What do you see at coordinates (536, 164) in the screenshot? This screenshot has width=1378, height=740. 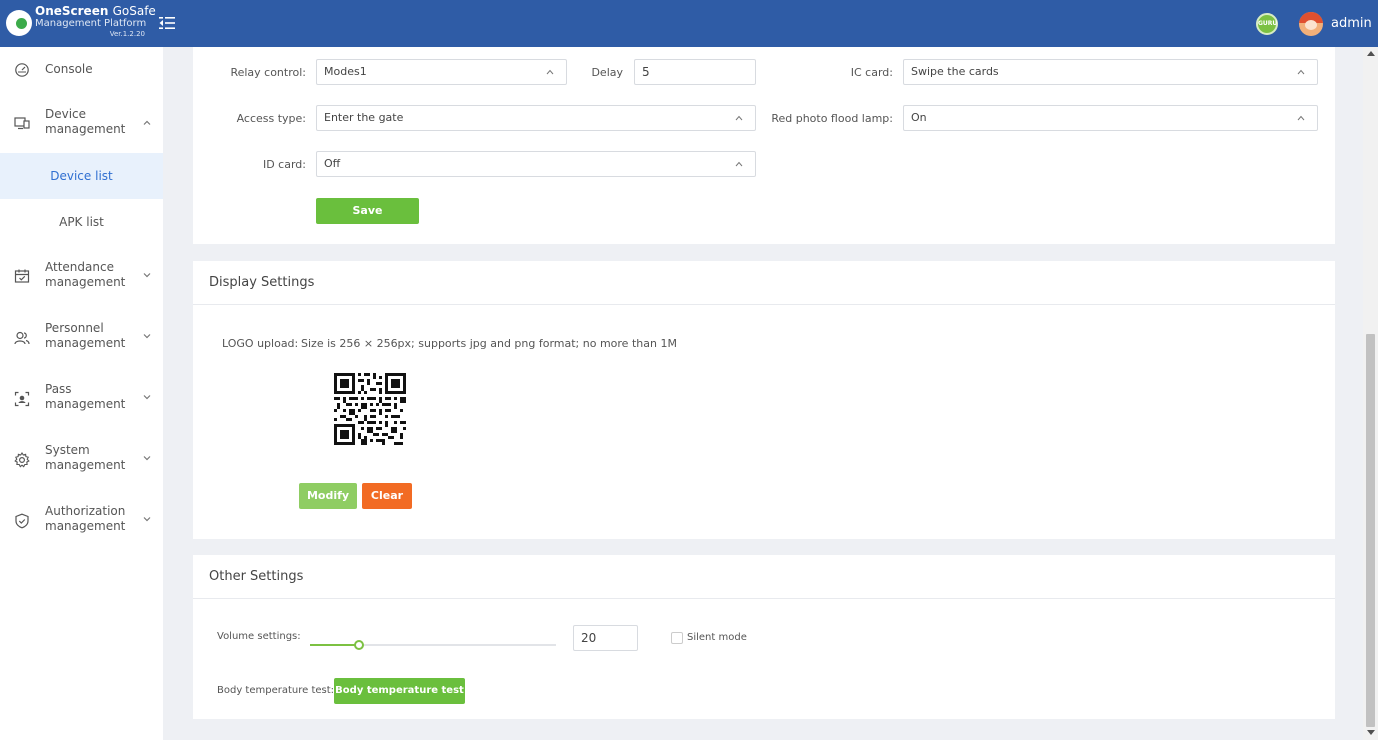 I see `id-card-select: Off` at bounding box center [536, 164].